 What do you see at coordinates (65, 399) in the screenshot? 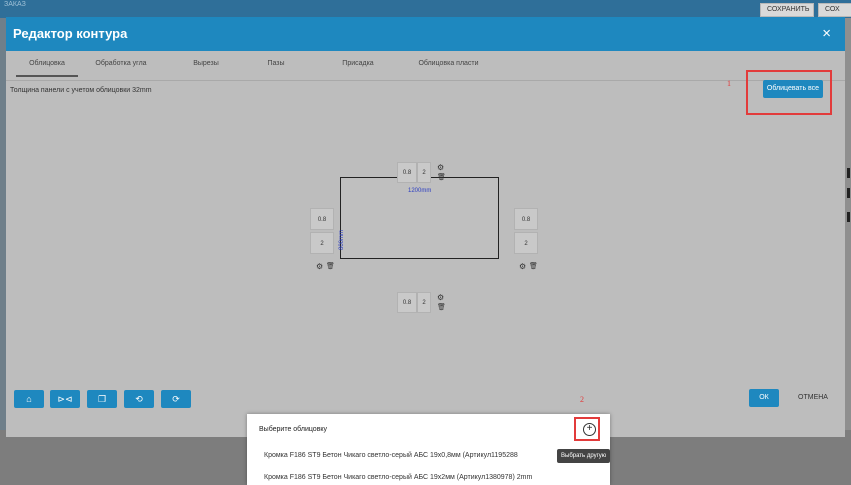
I see `mirror-icon: ⊳⊲` at bounding box center [65, 399].